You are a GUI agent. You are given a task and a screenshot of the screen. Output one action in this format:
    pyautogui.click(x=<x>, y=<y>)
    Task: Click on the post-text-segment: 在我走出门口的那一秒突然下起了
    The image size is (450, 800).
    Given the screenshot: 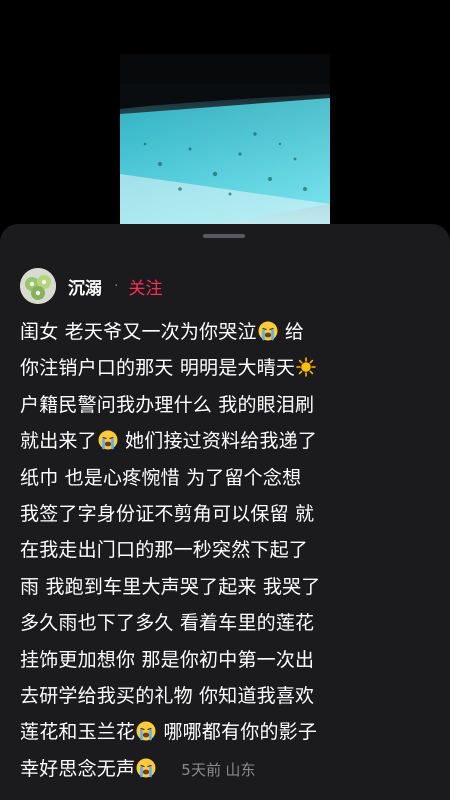 What is the action you would take?
    pyautogui.click(x=164, y=550)
    